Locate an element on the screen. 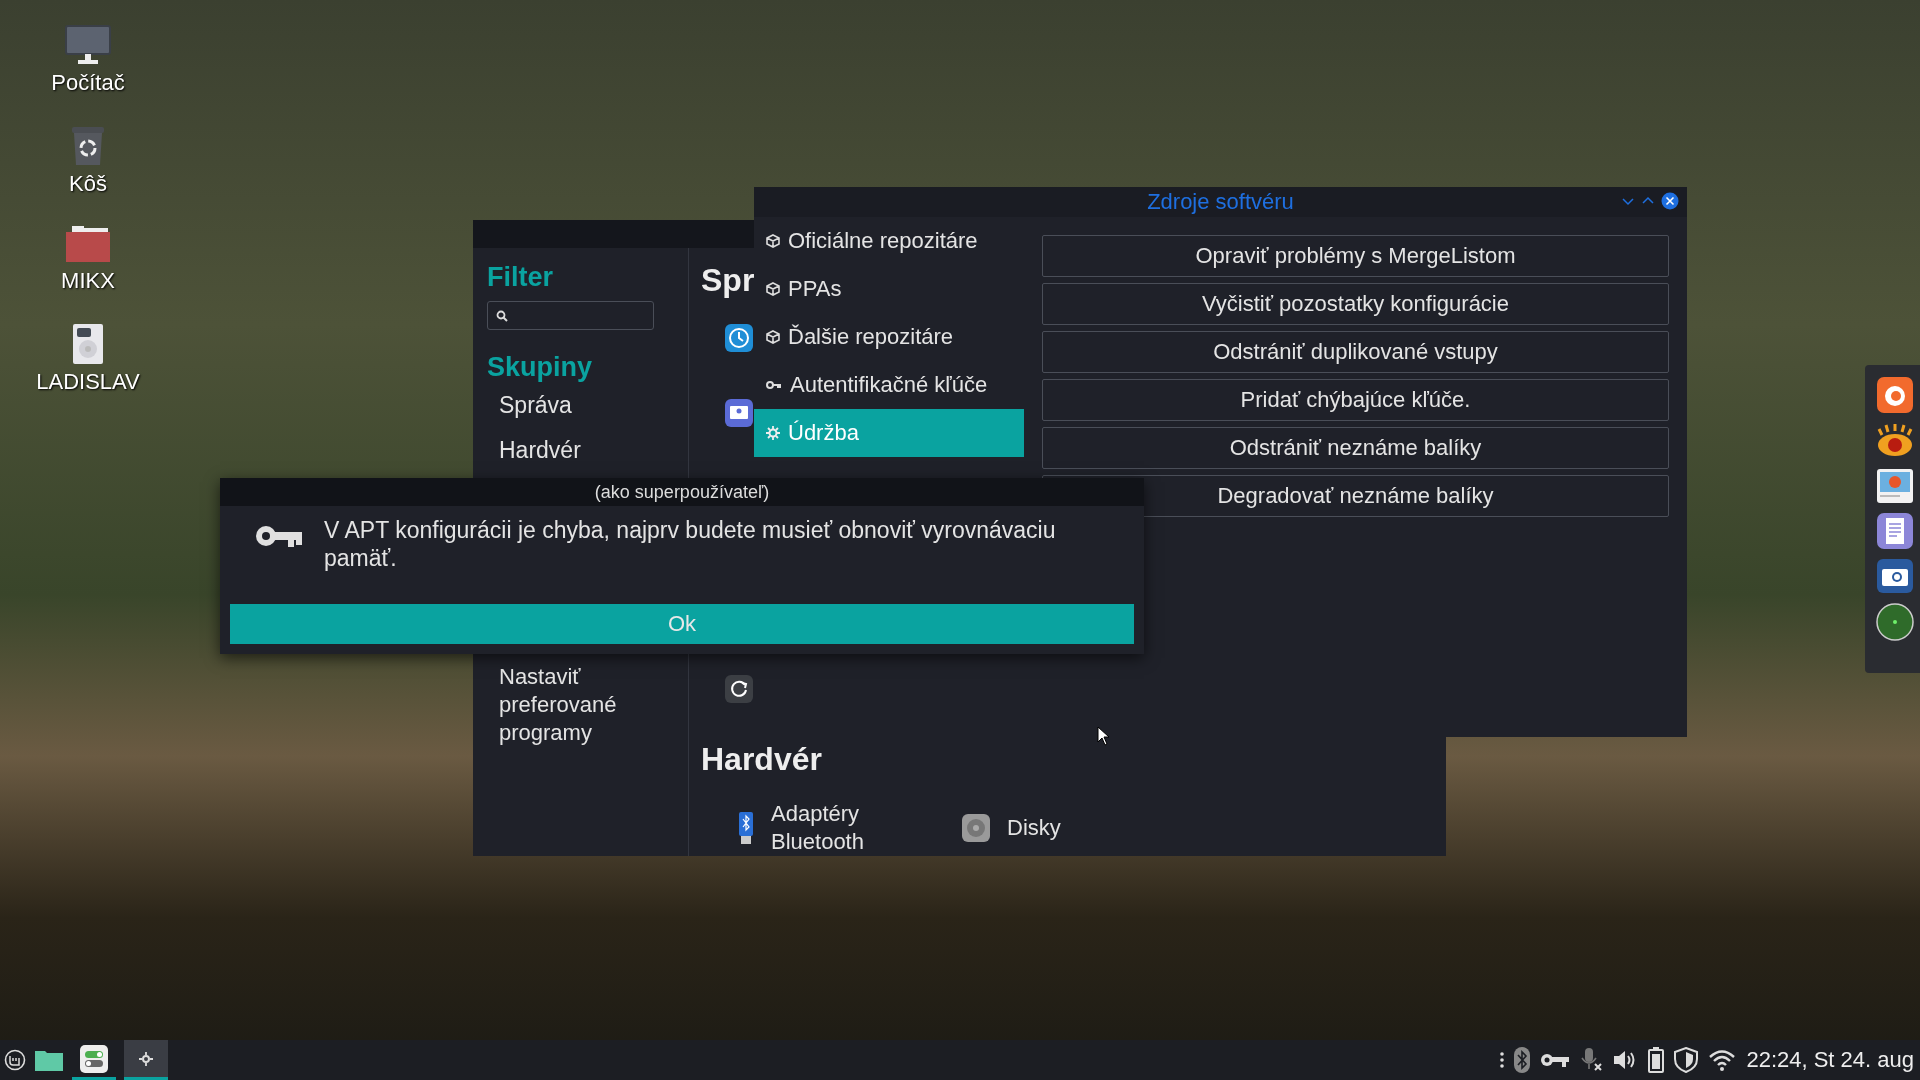  section-tab: Oficiálne repozitáre is located at coordinates (889, 241).